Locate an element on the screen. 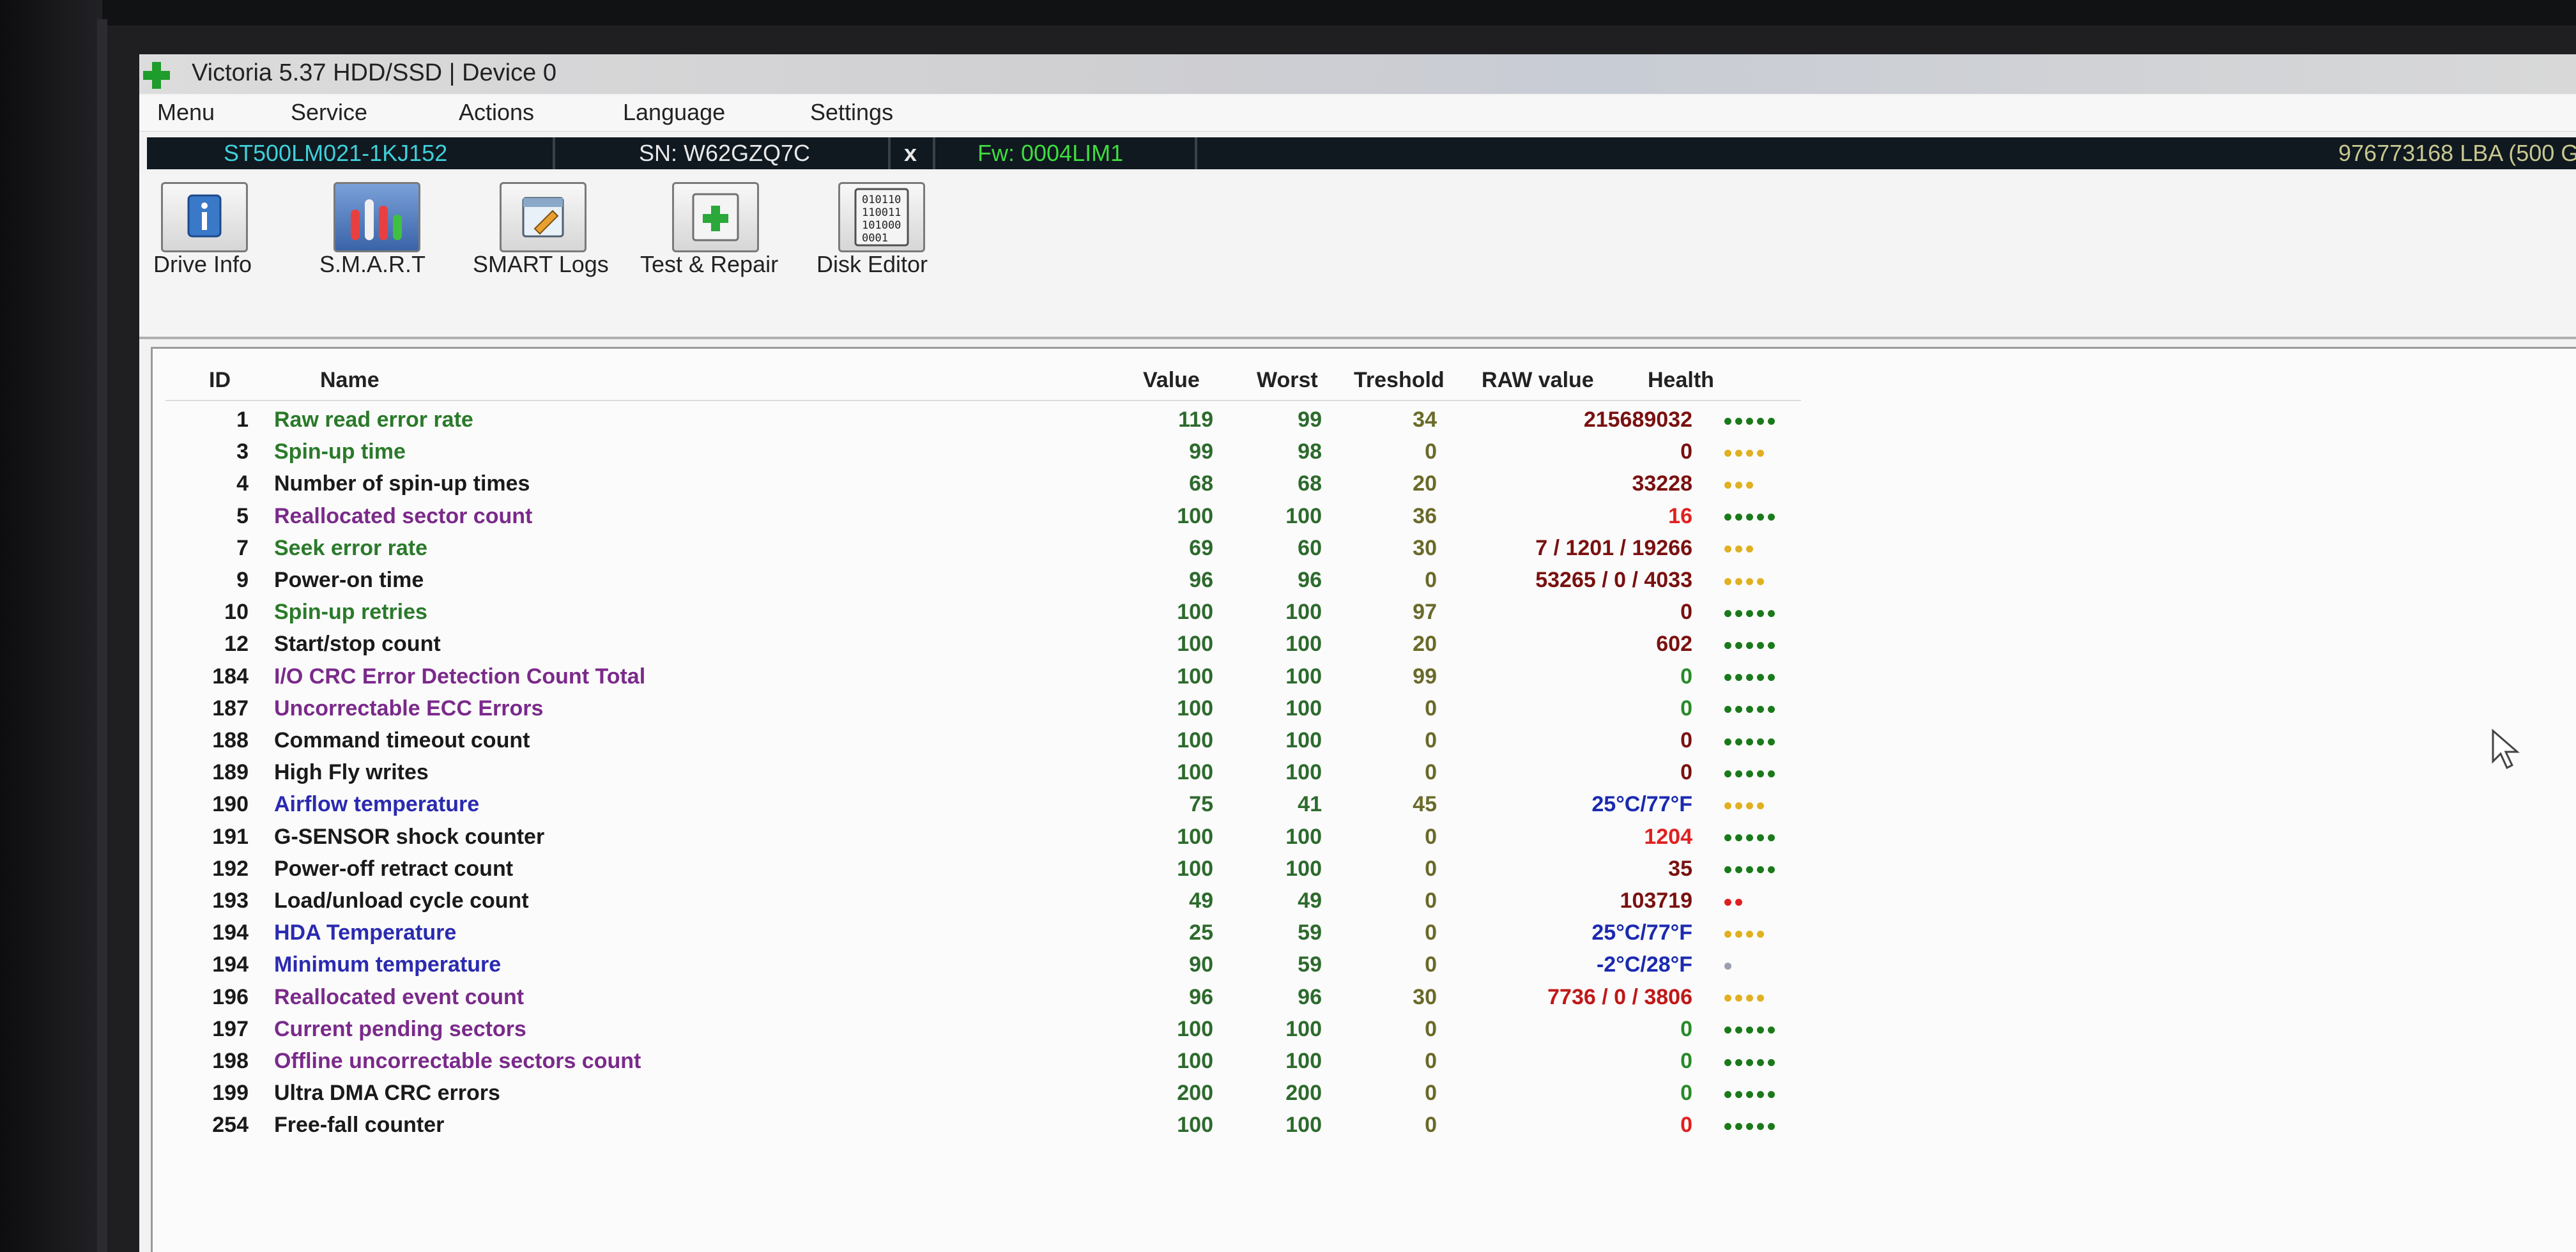 Image resolution: width=2576 pixels, height=1252 pixels. disk-editor-button: 010110 110011 101000 0001 Disk Editor is located at coordinates (886, 256).